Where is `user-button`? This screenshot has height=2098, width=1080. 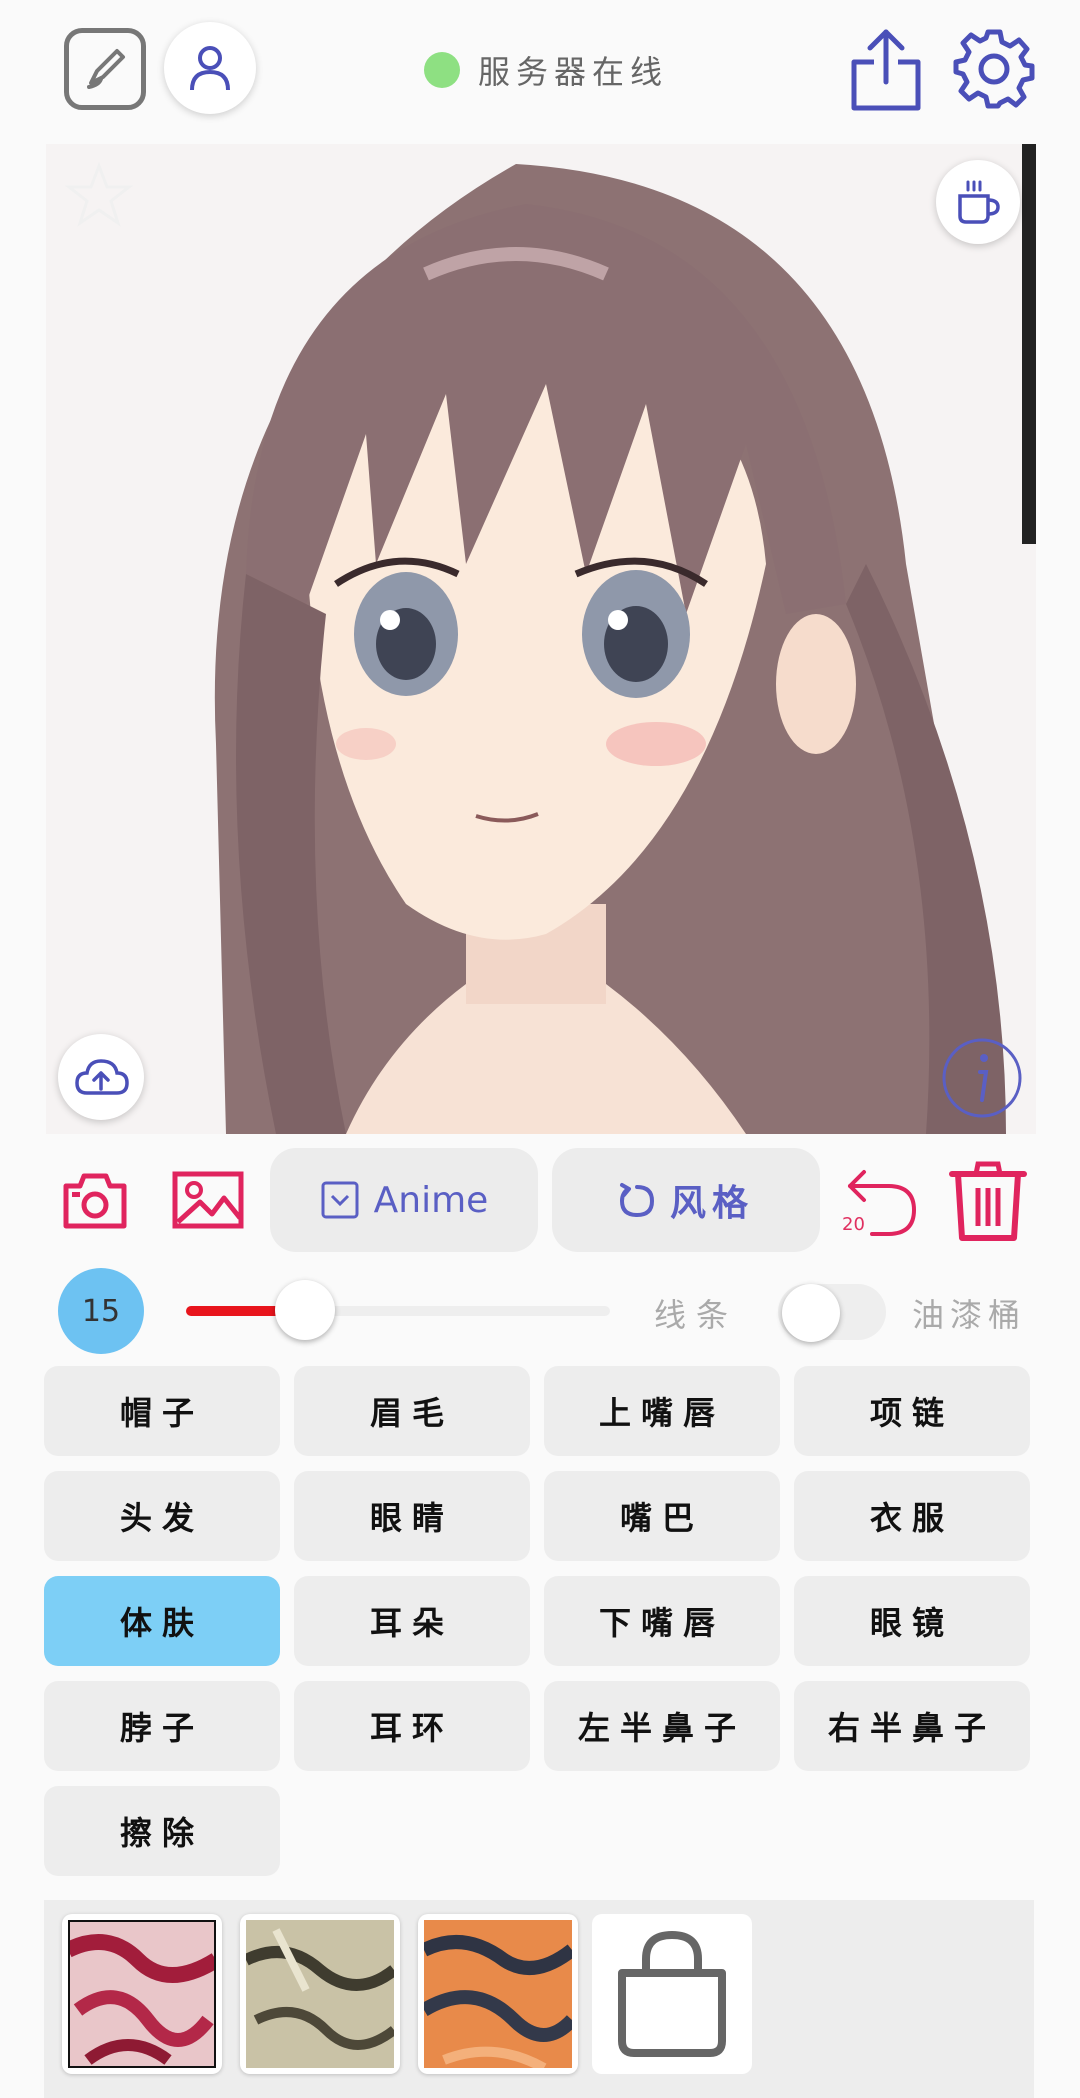 user-button is located at coordinates (210, 68).